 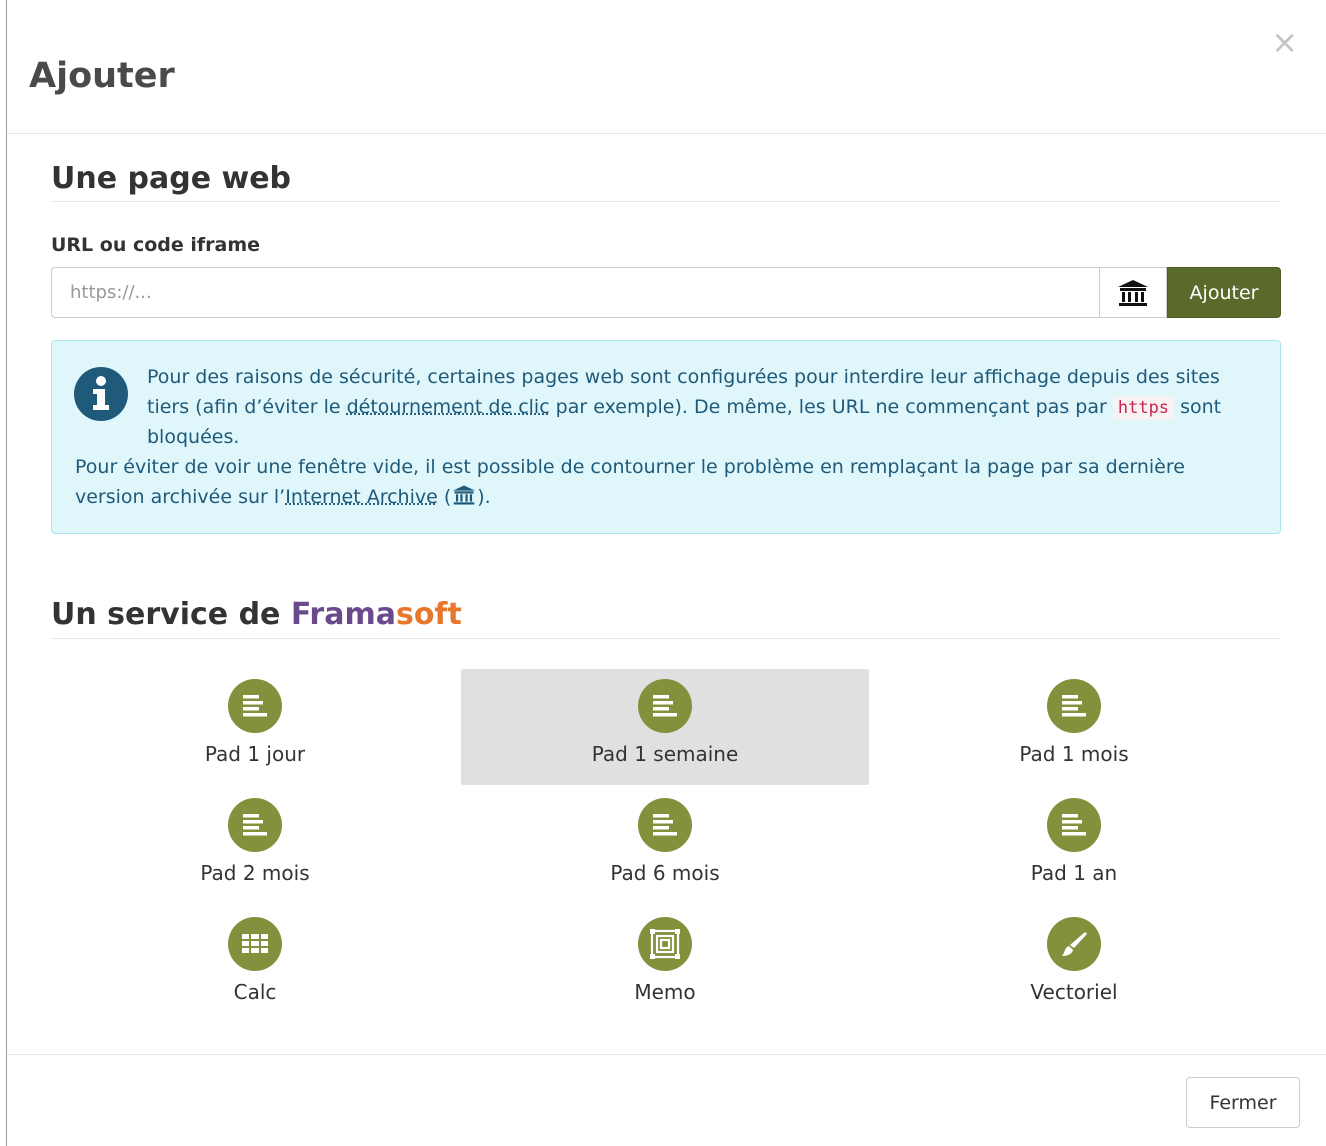 I want to click on brand-soft: soft, so click(x=428, y=614).